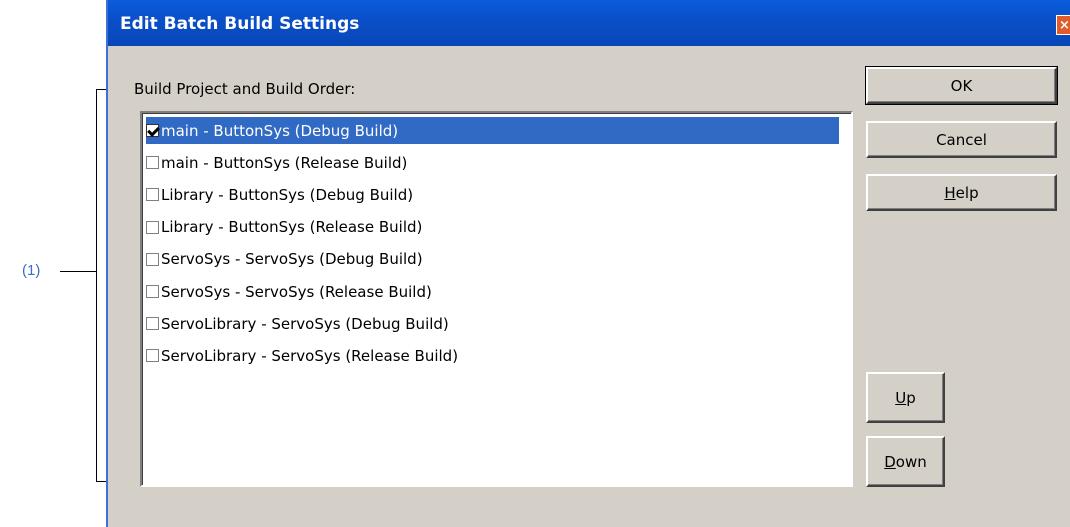 This screenshot has height=527, width=1070. I want to click on list-item: Library - ButtonSys (Debug Build), so click(492, 194).